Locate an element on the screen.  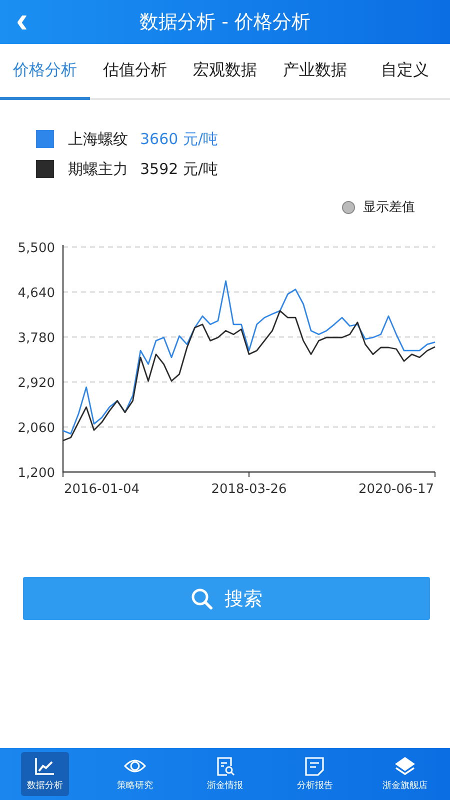
nav-item: 分析报告 is located at coordinates (315, 774).